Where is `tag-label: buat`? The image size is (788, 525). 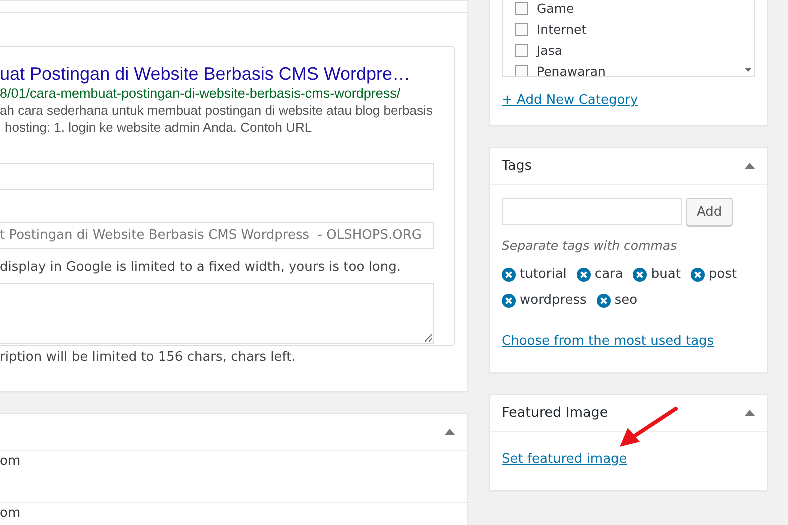
tag-label: buat is located at coordinates (666, 274).